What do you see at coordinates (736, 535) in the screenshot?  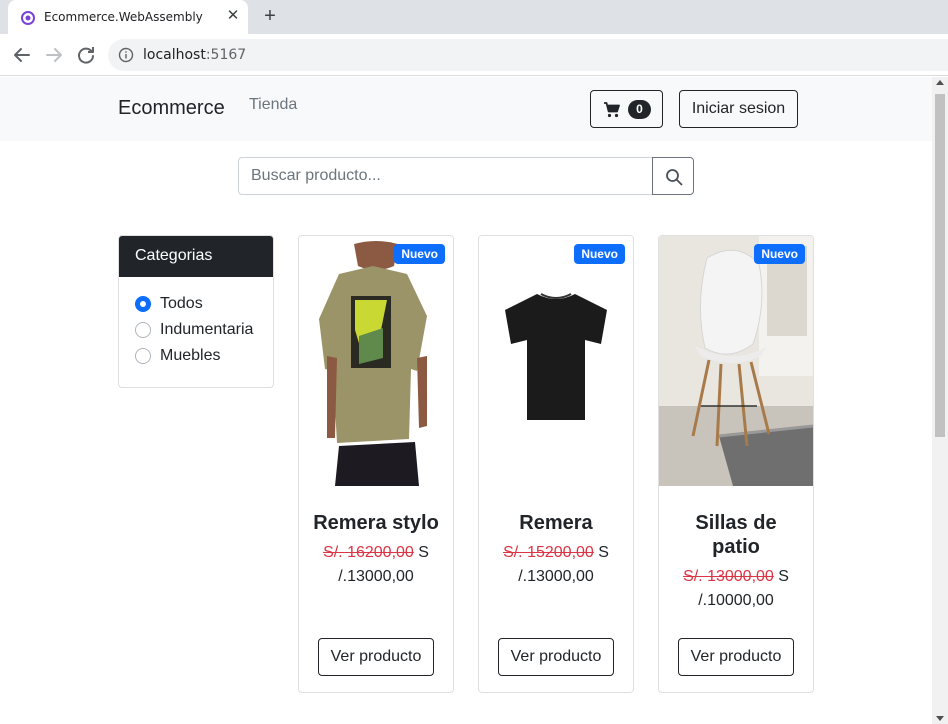 I see `product-title: Sillas de patio` at bounding box center [736, 535].